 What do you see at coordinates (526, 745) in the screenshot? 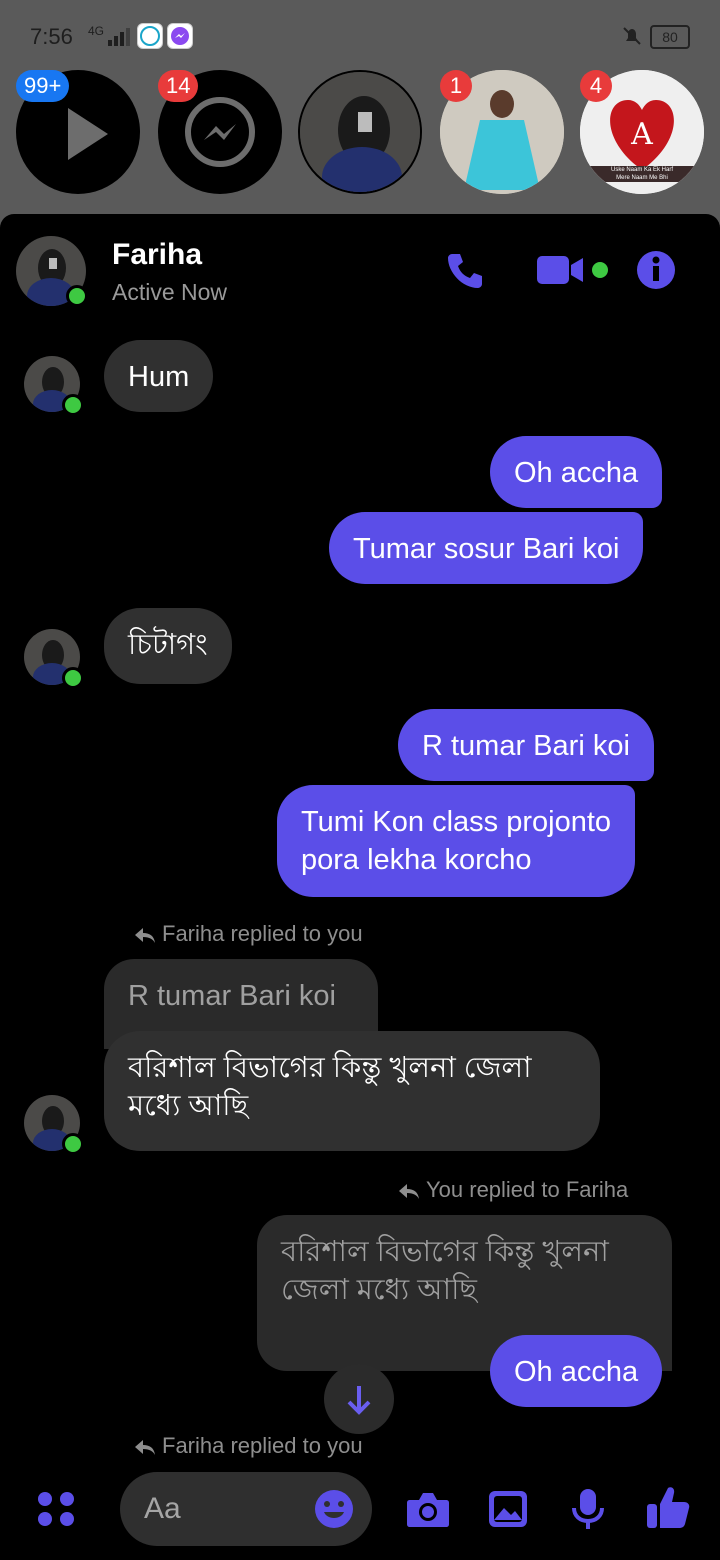
I see `message-bubble-outgoing: R tumar Bari koi` at bounding box center [526, 745].